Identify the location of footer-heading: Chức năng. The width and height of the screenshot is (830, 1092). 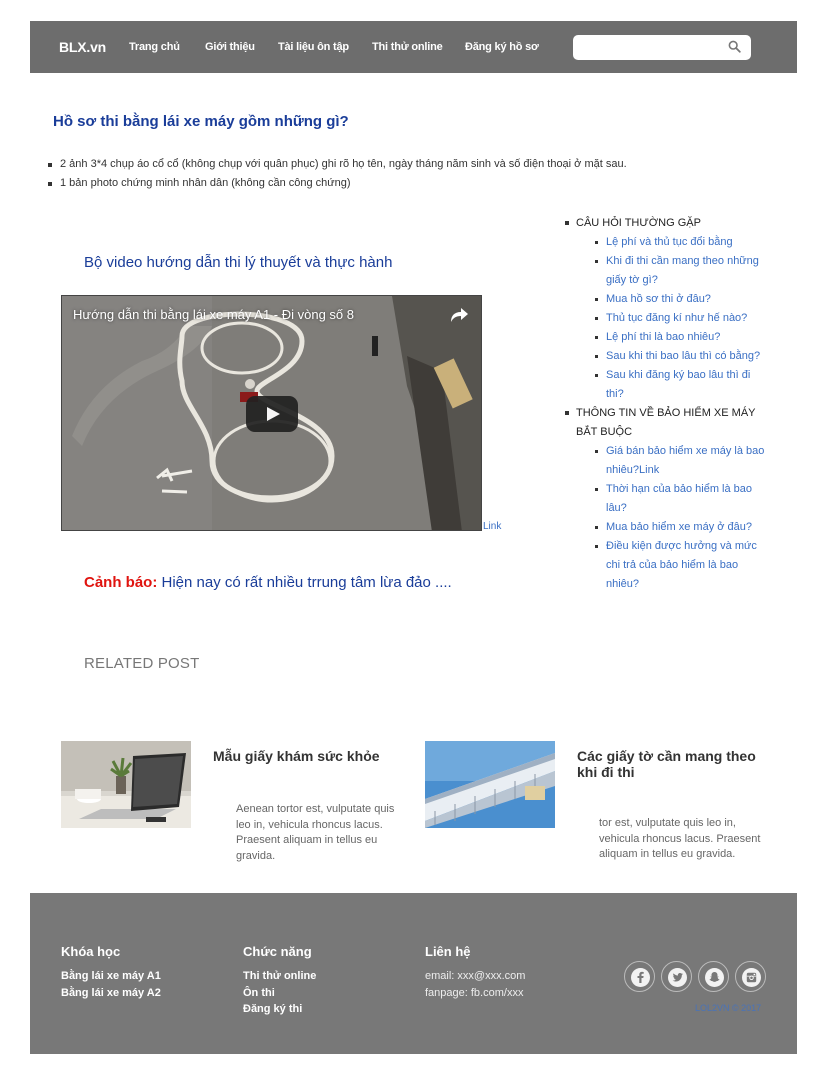
(277, 951).